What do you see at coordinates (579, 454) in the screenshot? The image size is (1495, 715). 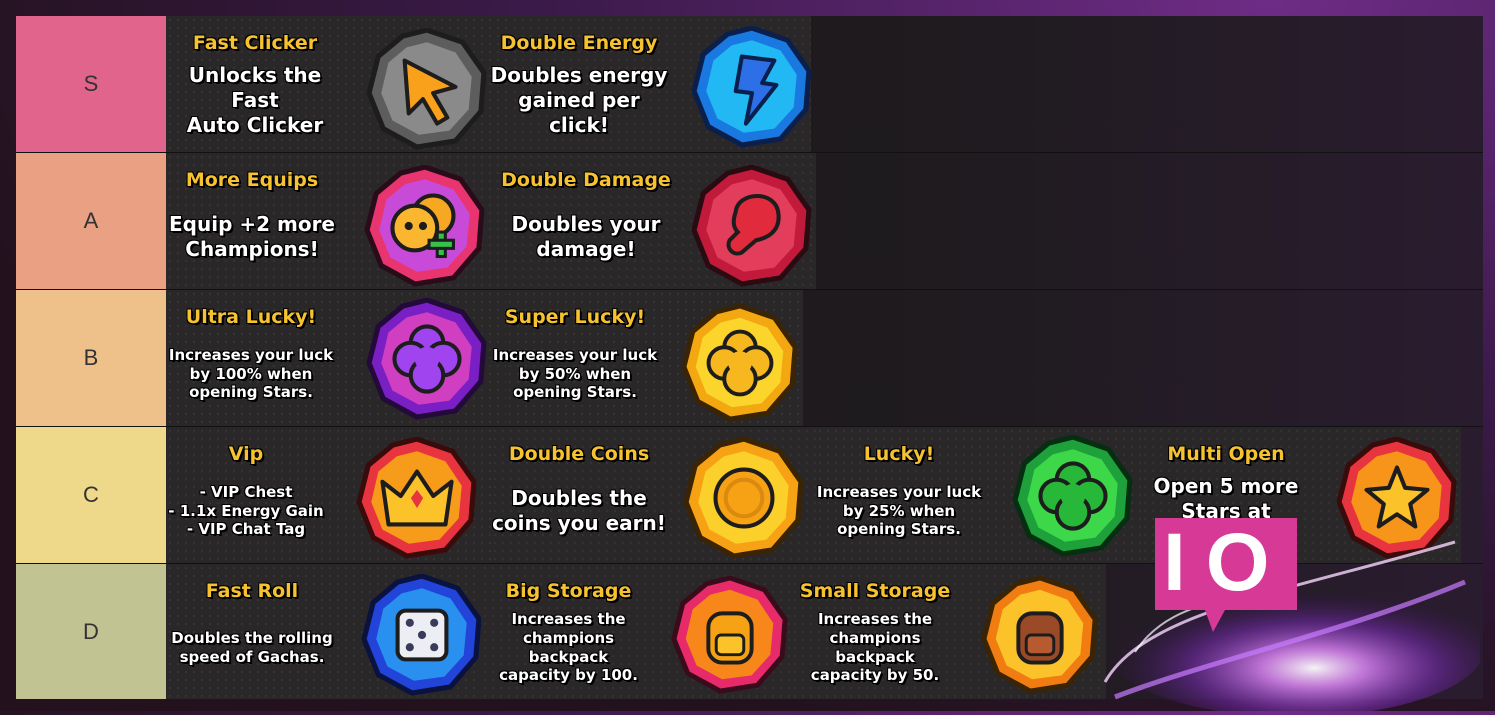 I see `gamepass-title: Double Coins` at bounding box center [579, 454].